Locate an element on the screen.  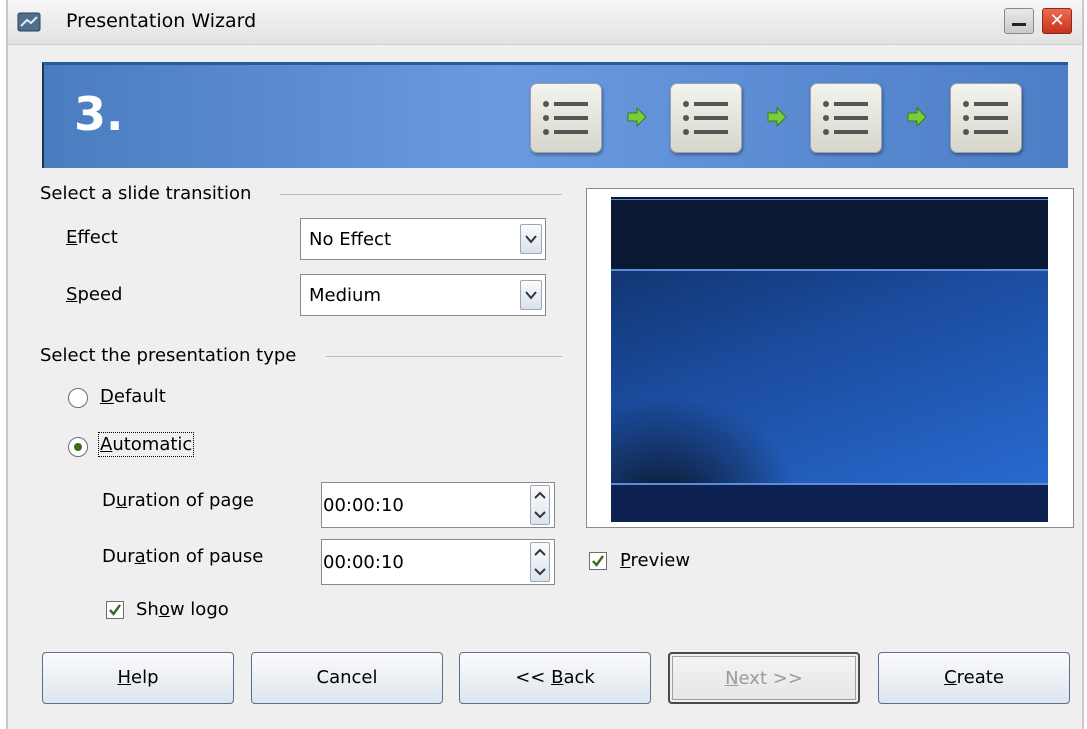
effect-label: Effect is located at coordinates (92, 237).